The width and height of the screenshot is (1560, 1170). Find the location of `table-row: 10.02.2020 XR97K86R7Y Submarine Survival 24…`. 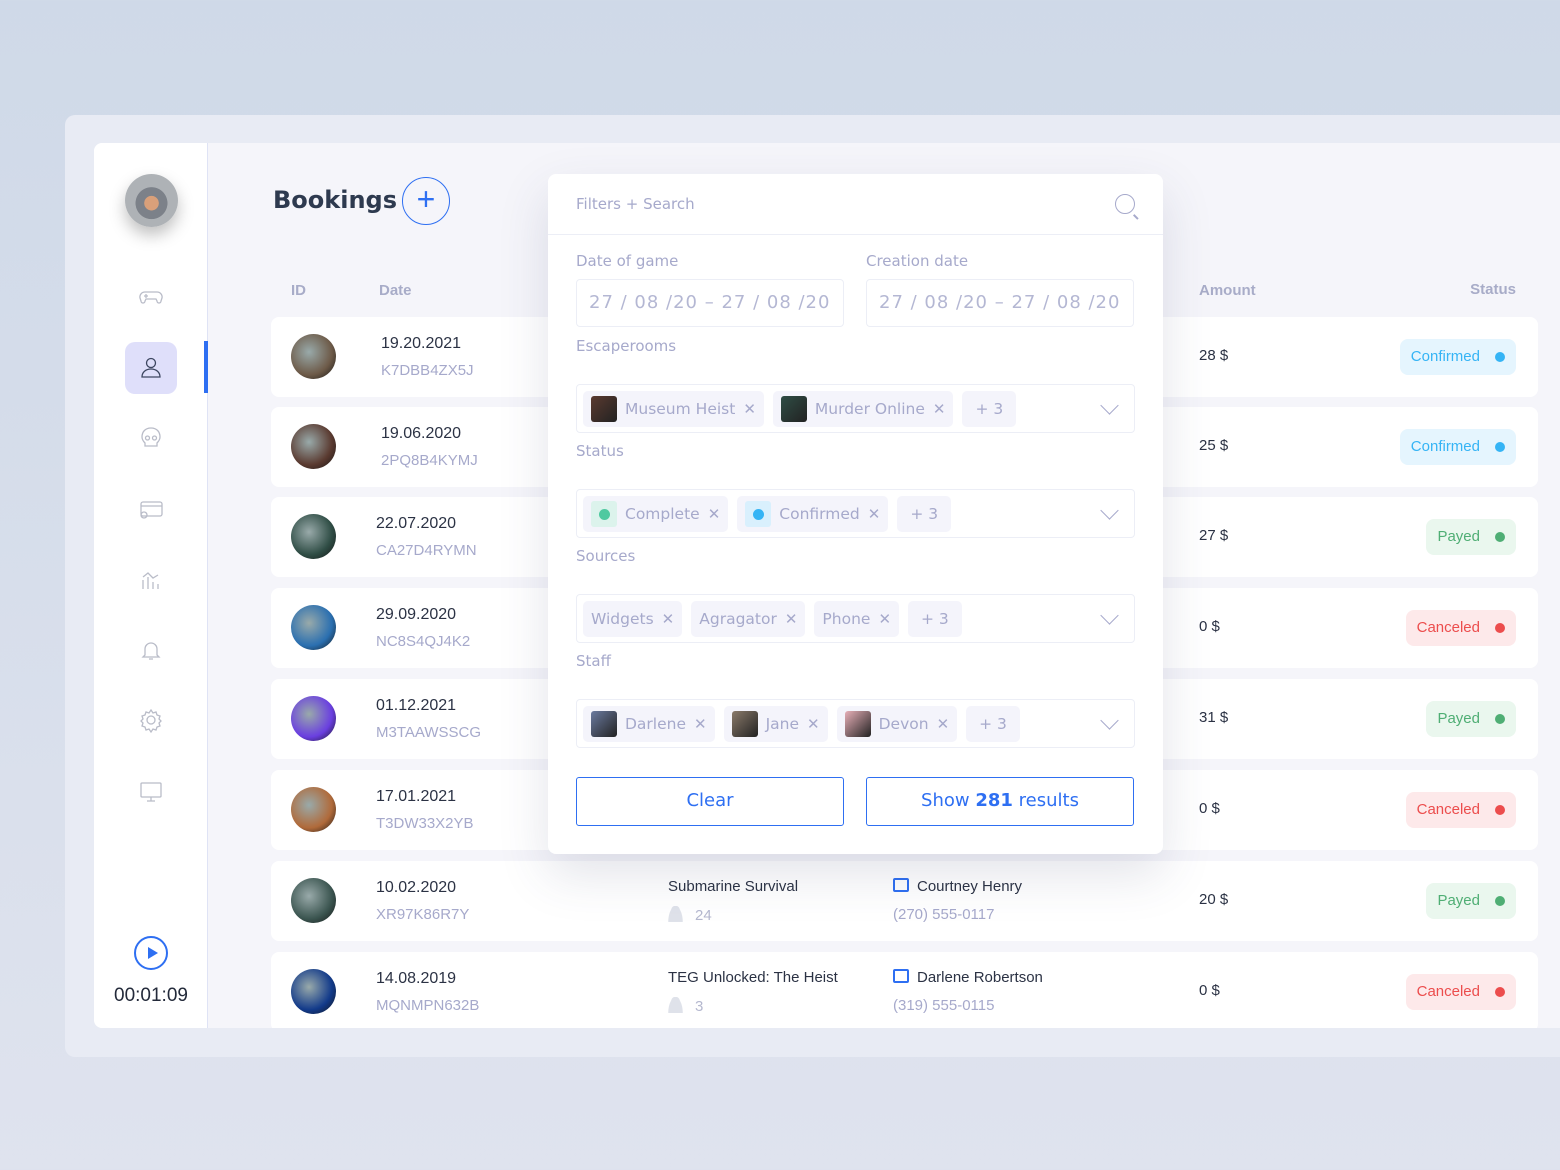

table-row: 10.02.2020 XR97K86R7Y Submarine Survival 24… is located at coordinates (904, 901).